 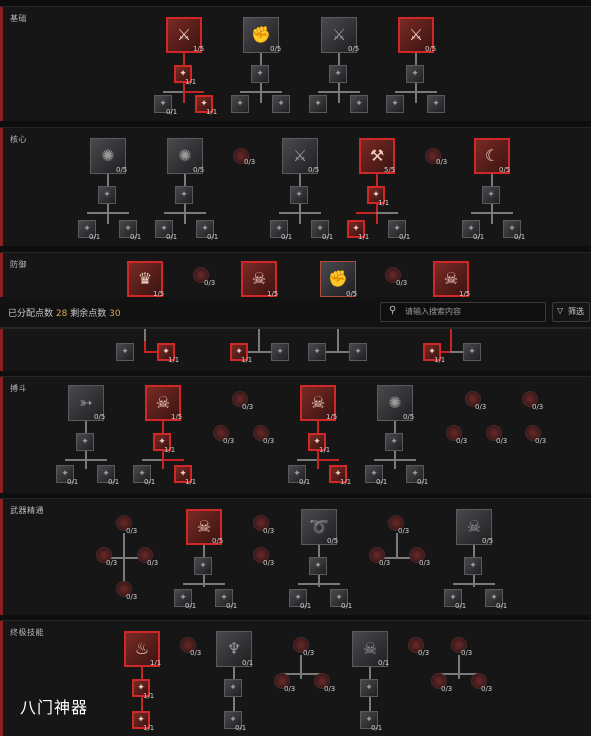 What do you see at coordinates (474, 526) in the screenshot?
I see `mask-icon: ☠` at bounding box center [474, 526].